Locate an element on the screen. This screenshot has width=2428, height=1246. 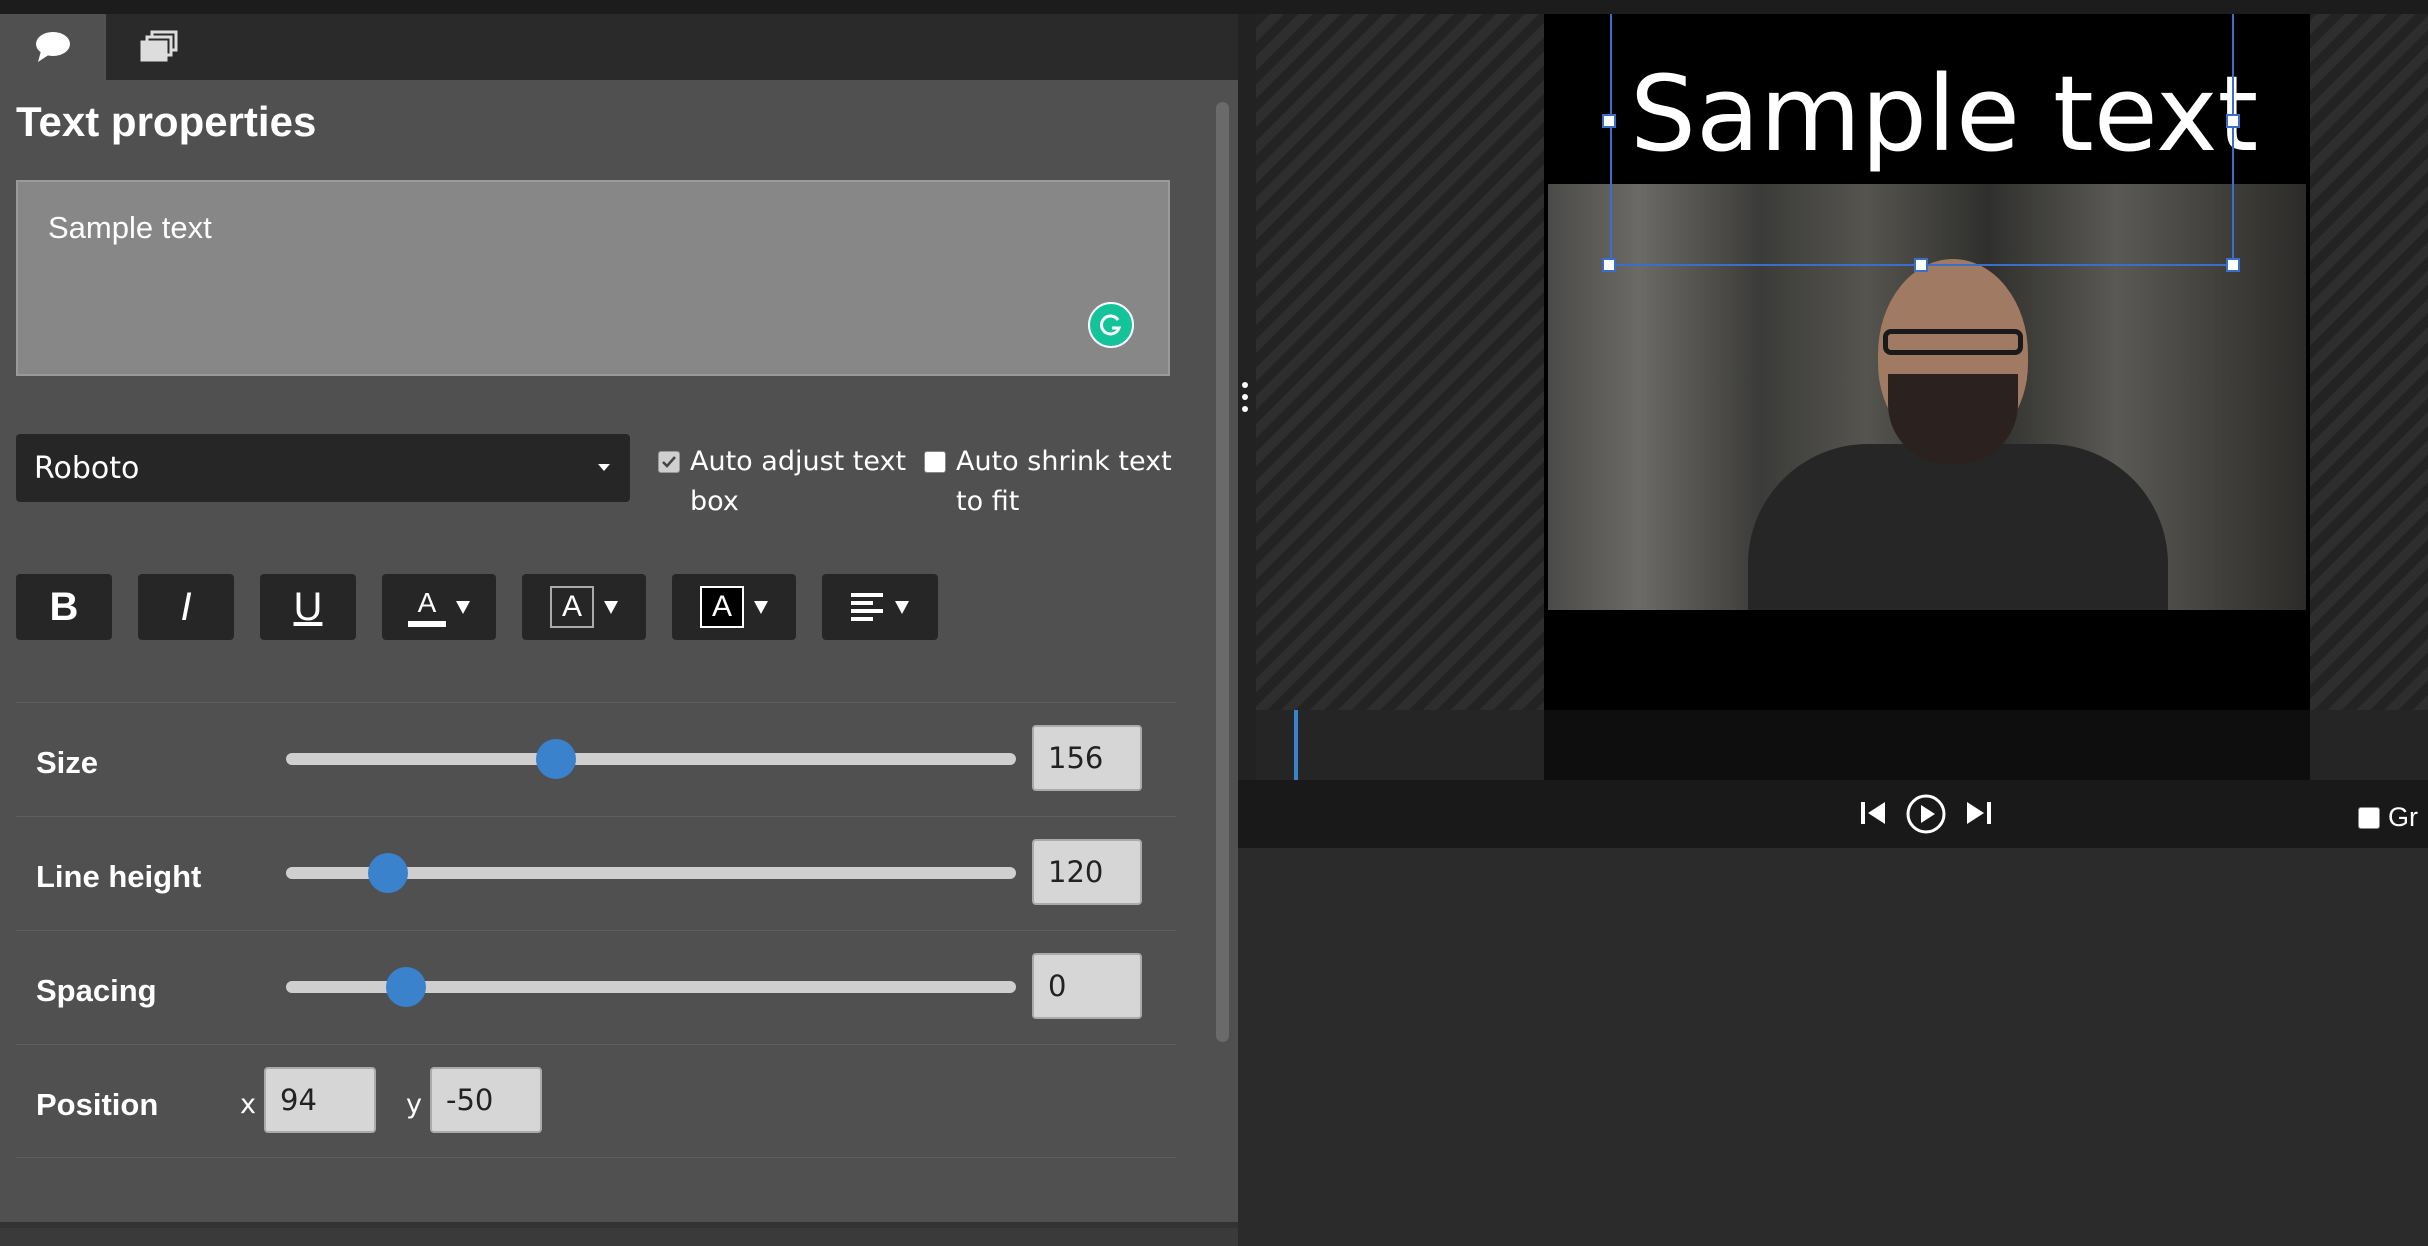
tab-layers is located at coordinates (159, 47).